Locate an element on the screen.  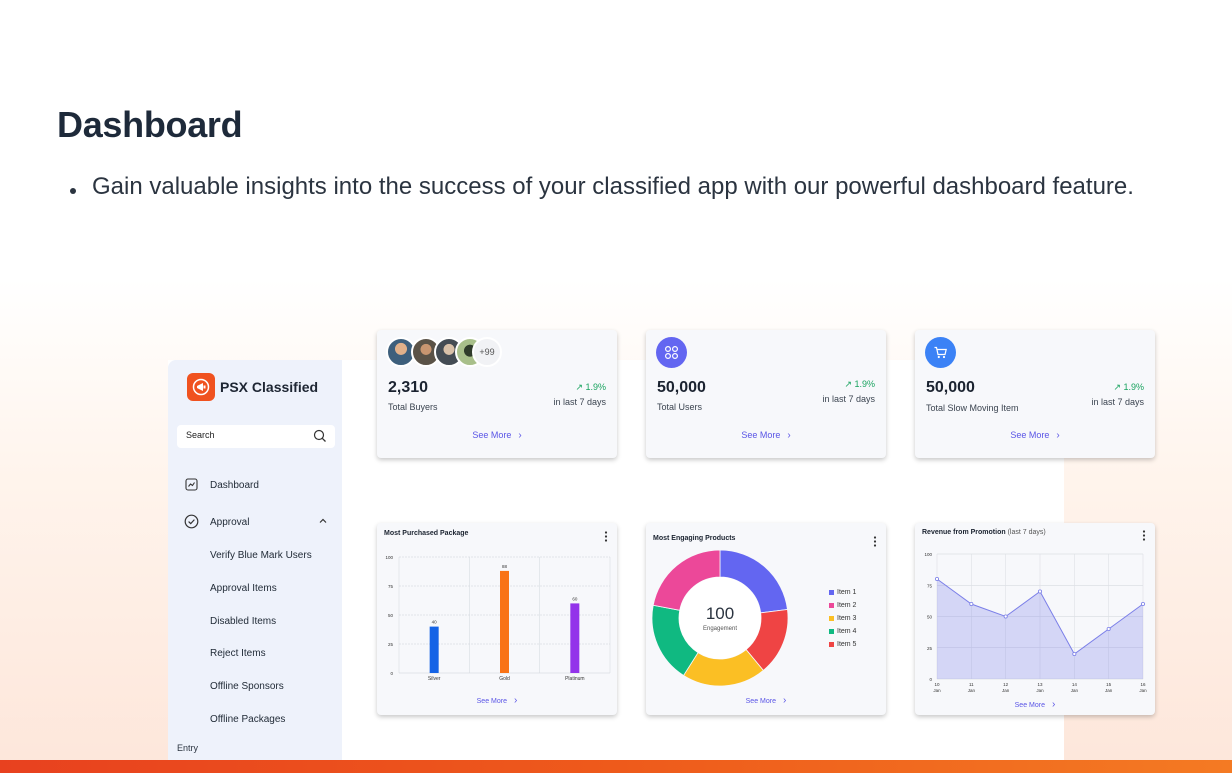
chevron-up-icon is located at coordinates (323, 522).